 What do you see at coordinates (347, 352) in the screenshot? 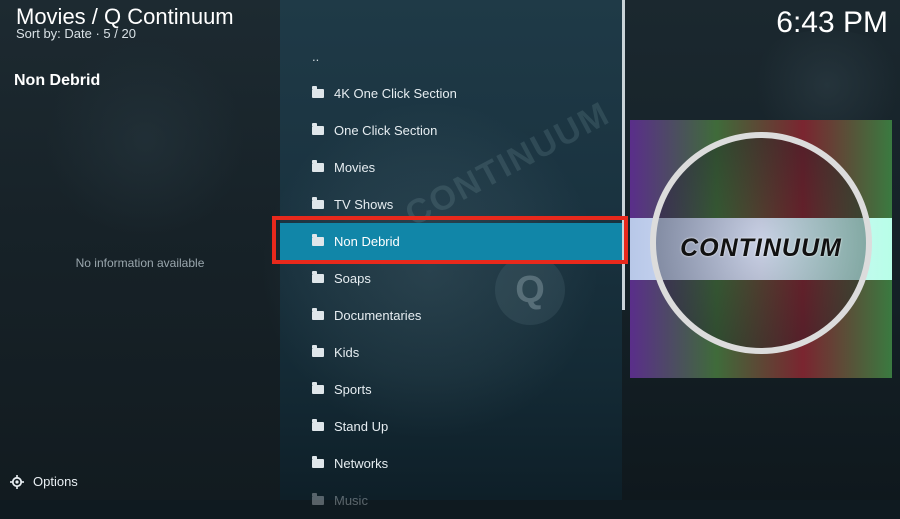
I see `list-item-label: Kids` at bounding box center [347, 352].